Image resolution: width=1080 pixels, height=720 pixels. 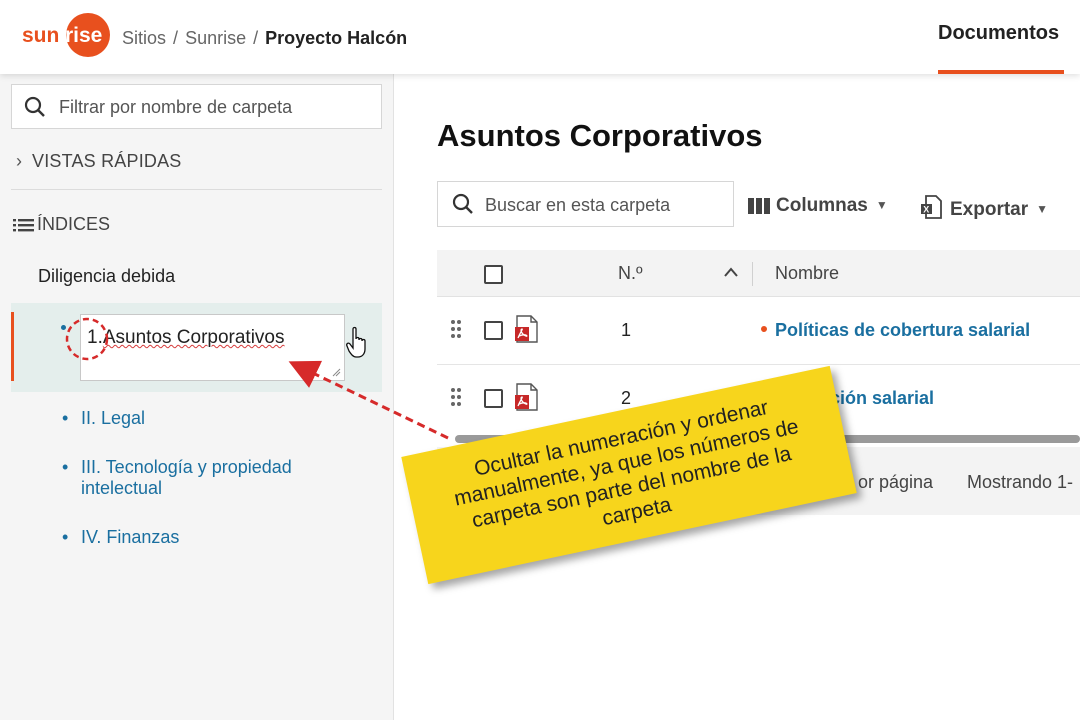 What do you see at coordinates (630, 273) in the screenshot?
I see `column-header-number: N.º` at bounding box center [630, 273].